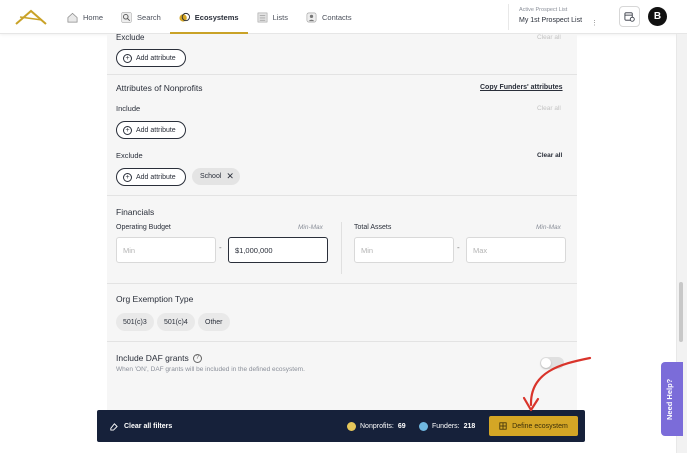 This screenshot has height=453, width=687. I want to click on ecosystems-icon, so click(184, 17).